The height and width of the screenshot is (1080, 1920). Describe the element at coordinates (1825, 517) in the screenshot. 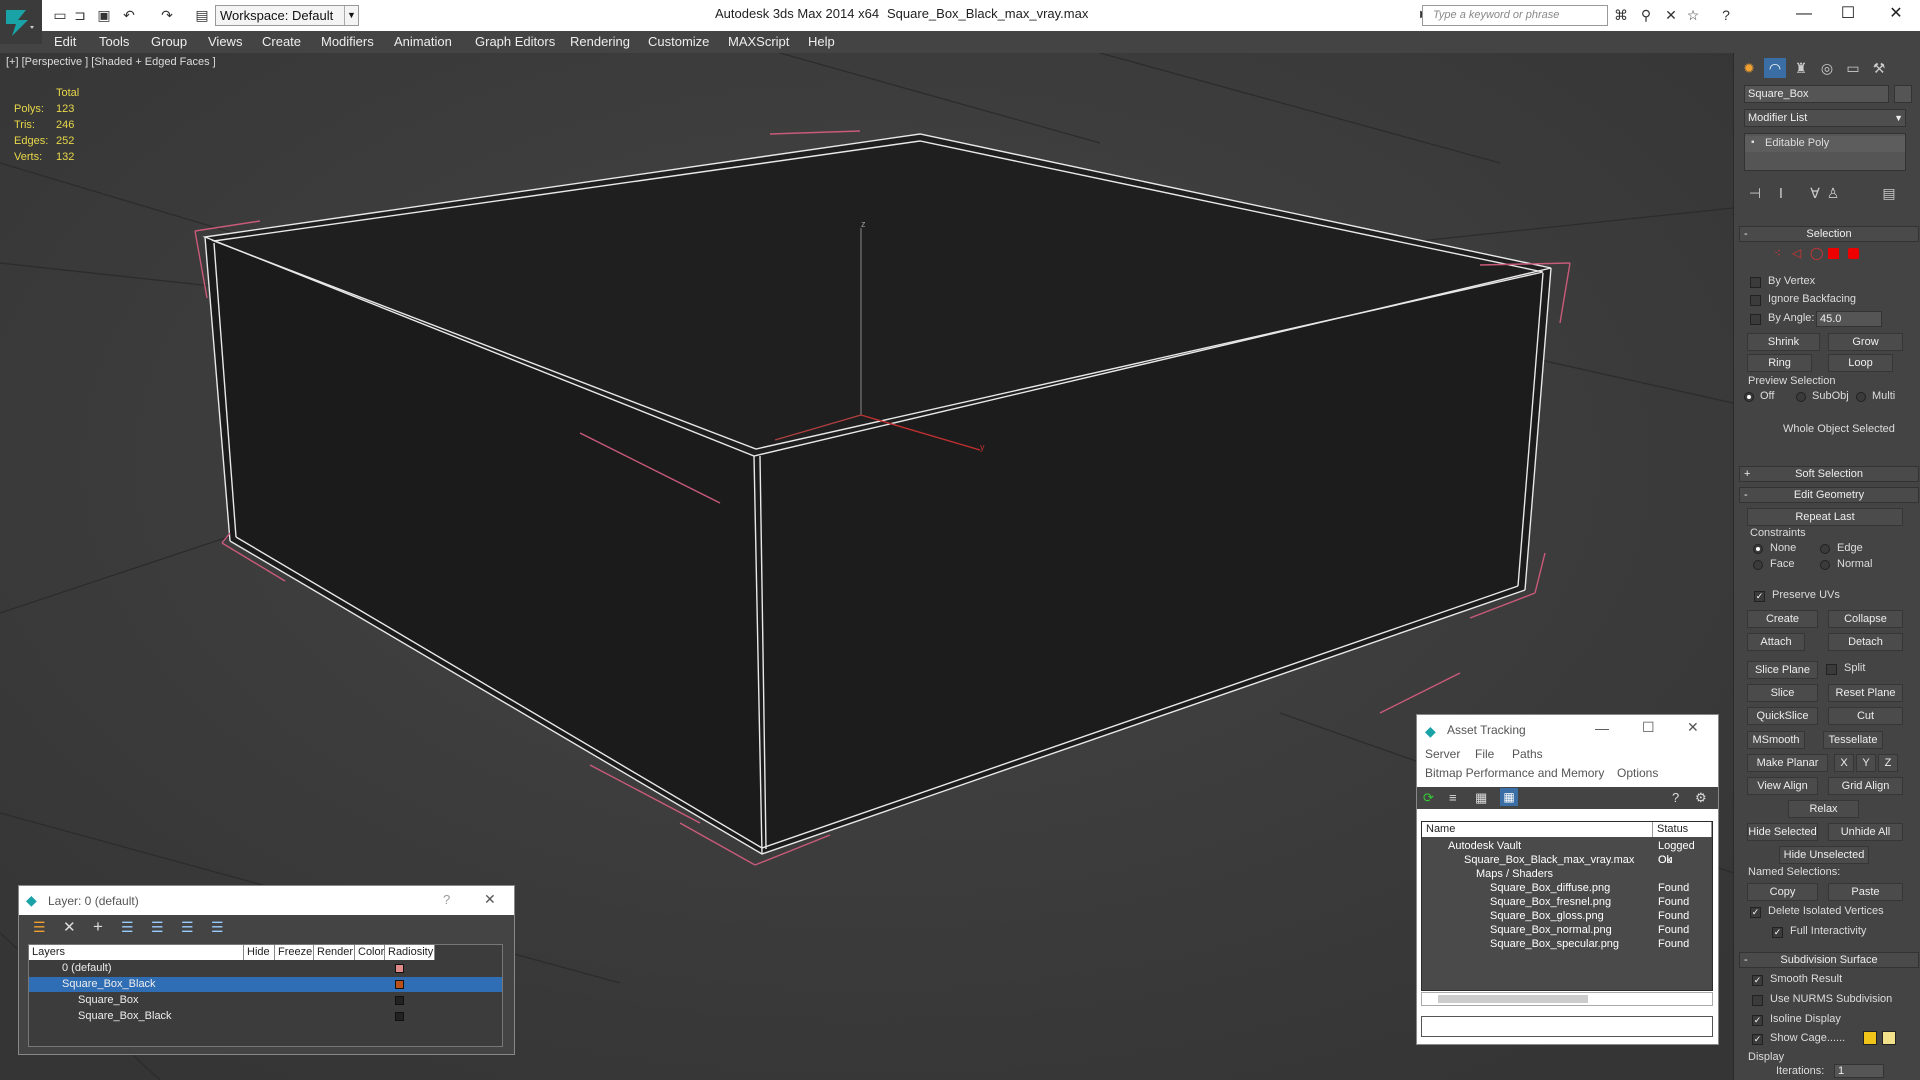

I see `repeat-last-button: Repeat Last` at that location.